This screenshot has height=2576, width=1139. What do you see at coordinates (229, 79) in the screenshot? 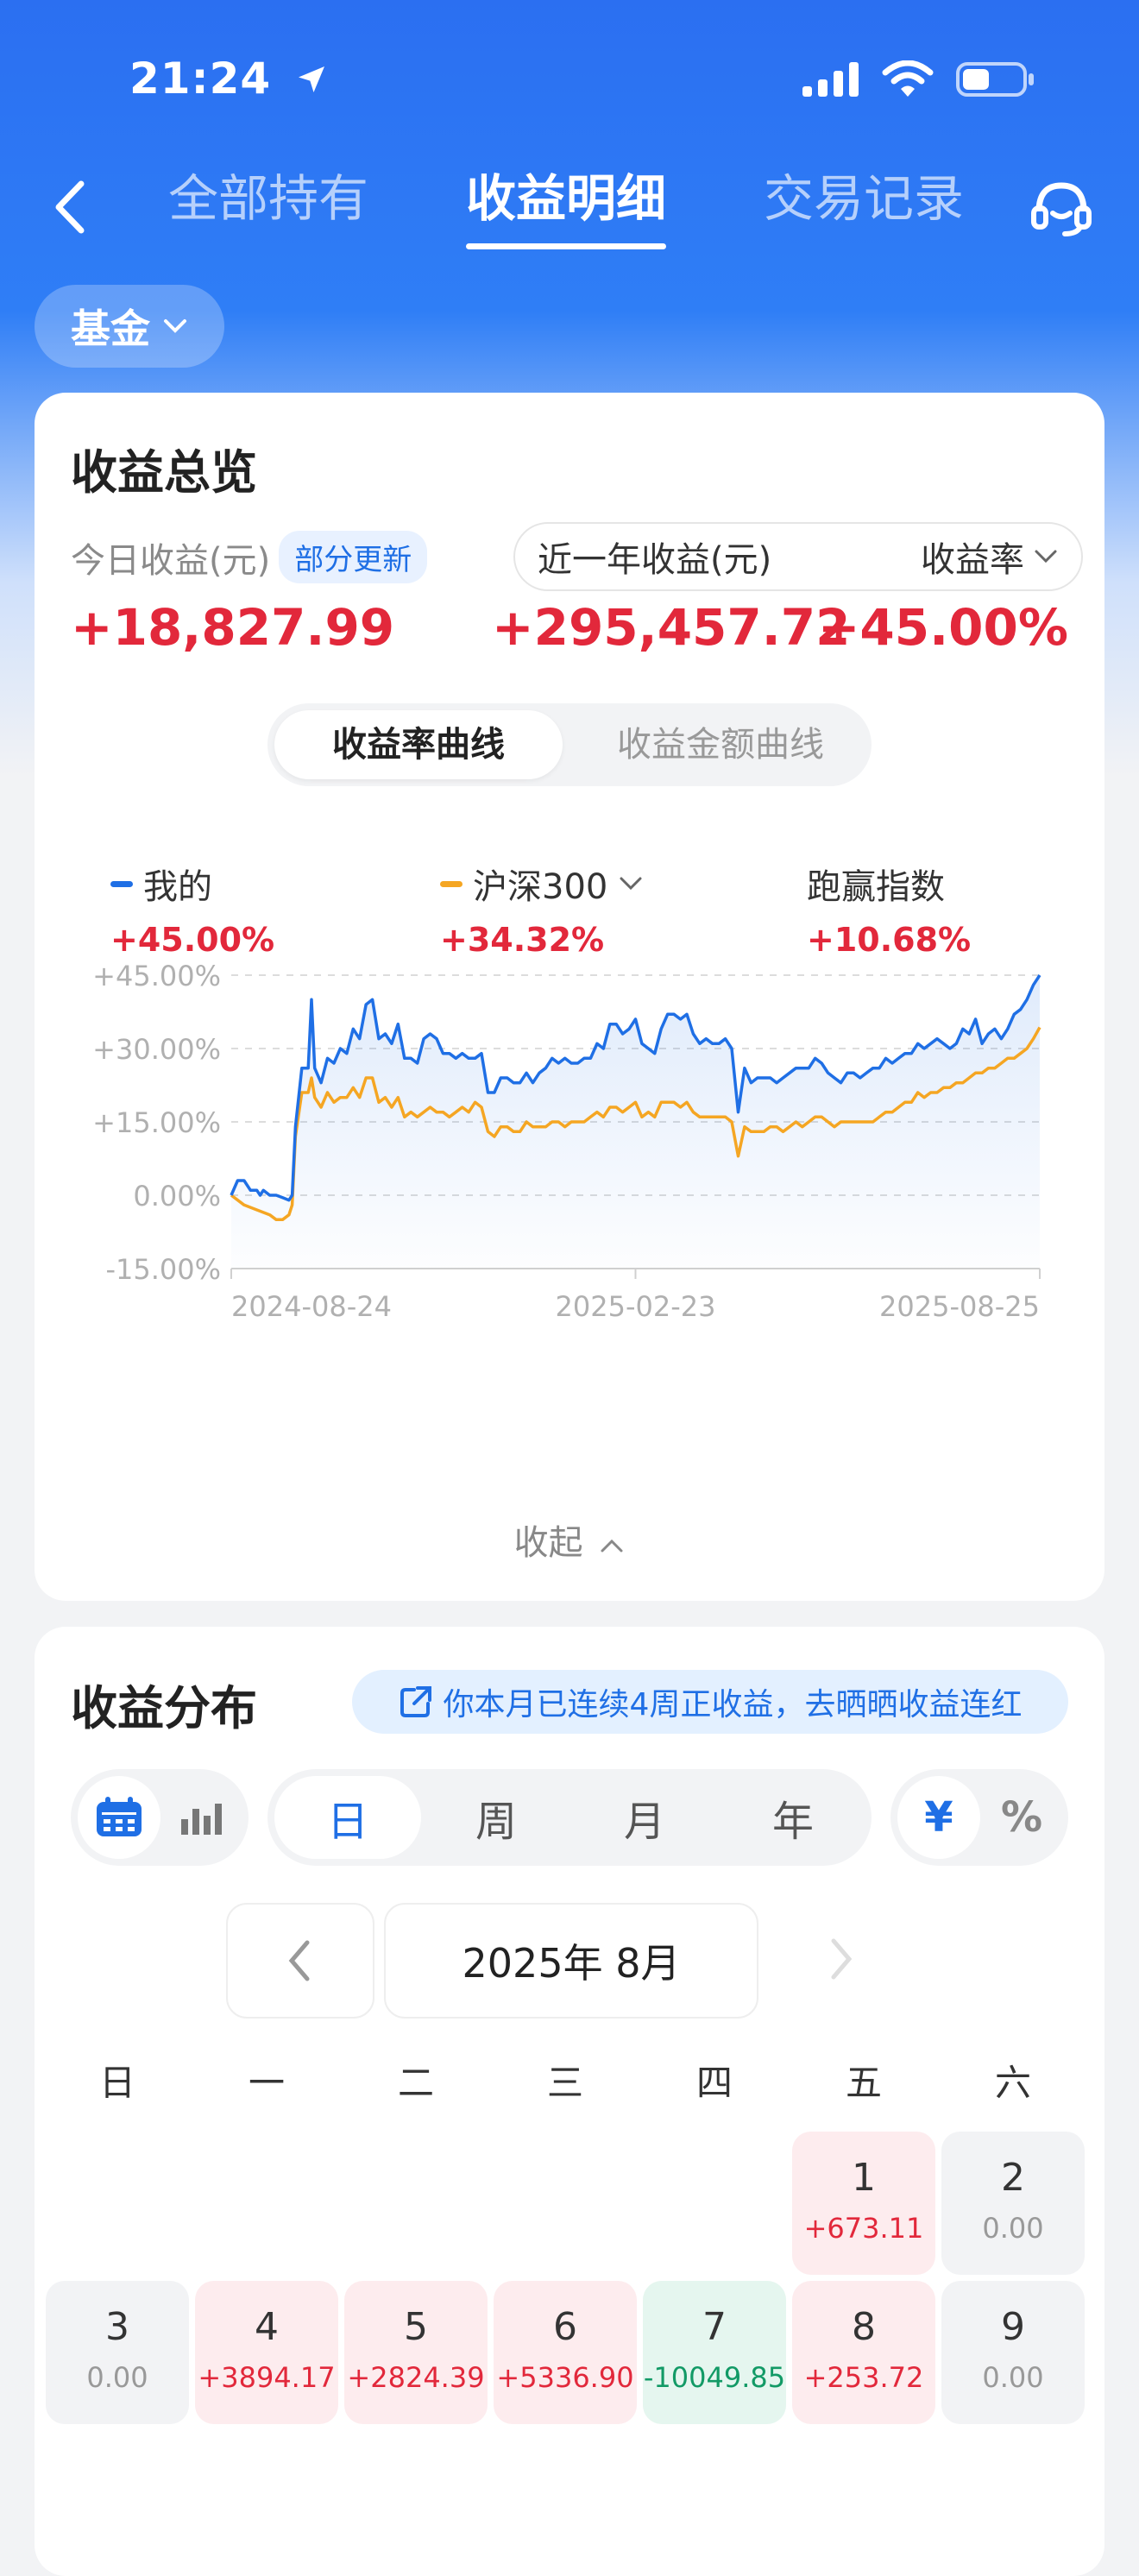
I see `status-time: 21:24` at bounding box center [229, 79].